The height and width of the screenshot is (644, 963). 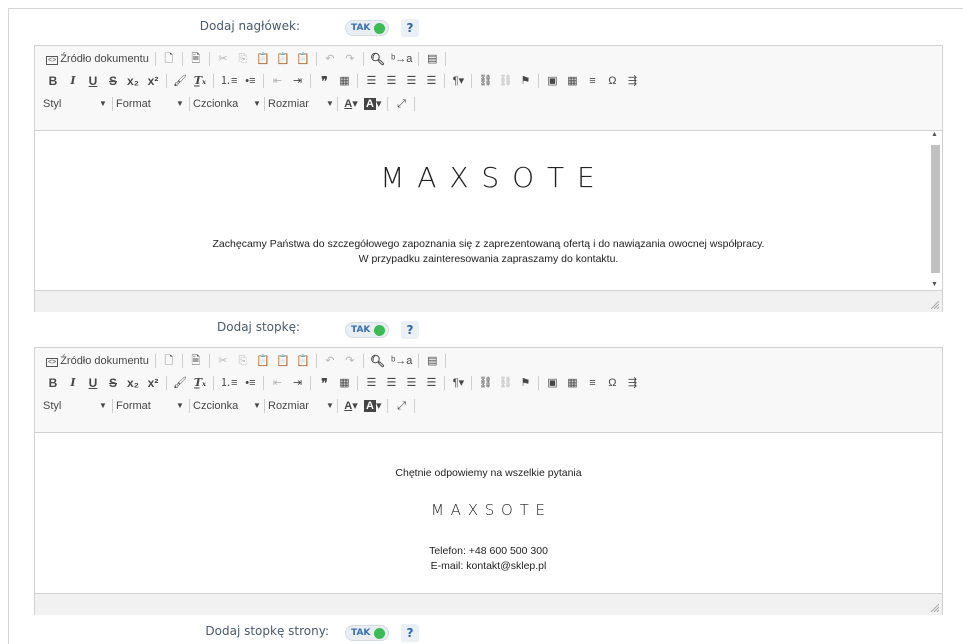 What do you see at coordinates (277, 81) in the screenshot?
I see `outdent-icon: ⇤` at bounding box center [277, 81].